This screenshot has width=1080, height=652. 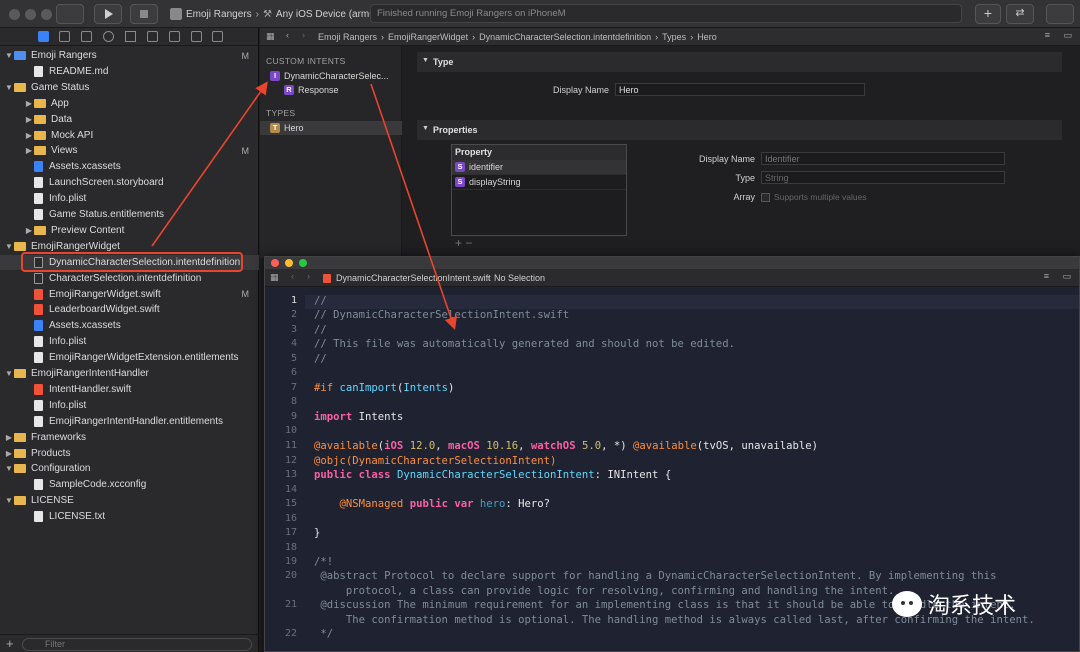 What do you see at coordinates (327, 278) in the screenshot?
I see `swift-file-icon` at bounding box center [327, 278].